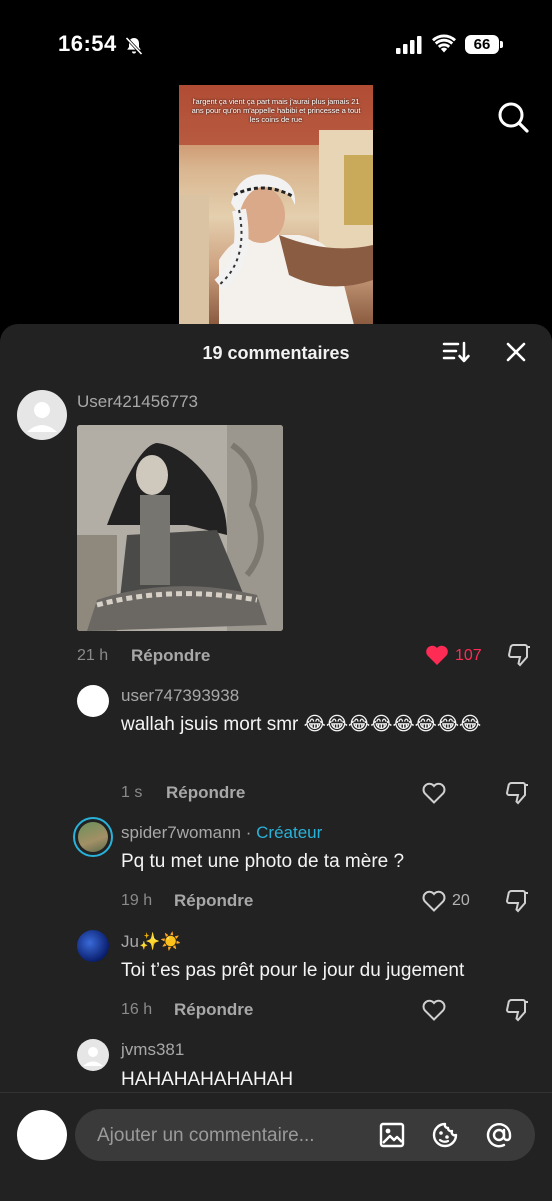 The width and height of the screenshot is (552, 1201). What do you see at coordinates (222, 1136) in the screenshot?
I see `comment-input` at bounding box center [222, 1136].